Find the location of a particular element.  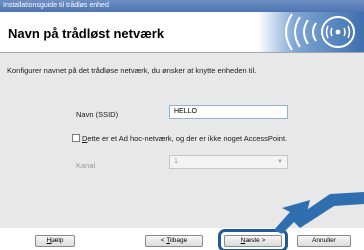

next-button: Næste > is located at coordinates (253, 241).